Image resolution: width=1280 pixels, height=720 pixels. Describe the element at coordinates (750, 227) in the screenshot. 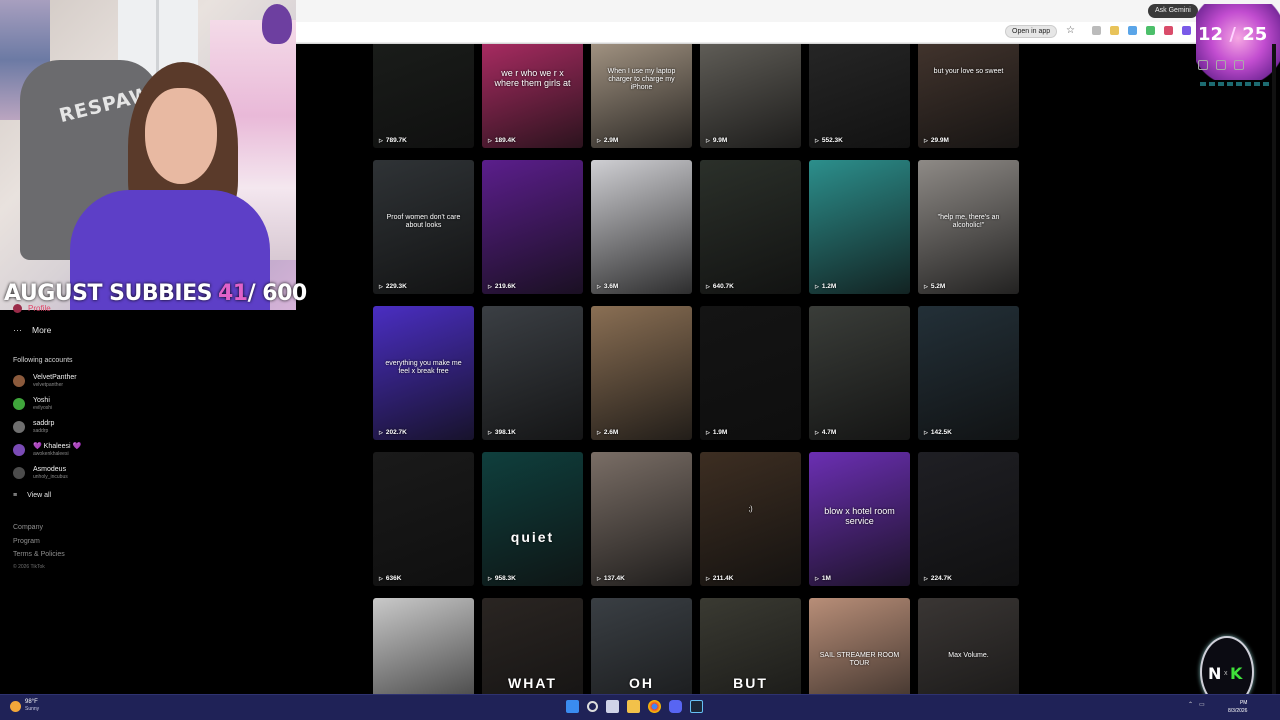

I see `video-thumbnail: ▷ 640.7K` at that location.